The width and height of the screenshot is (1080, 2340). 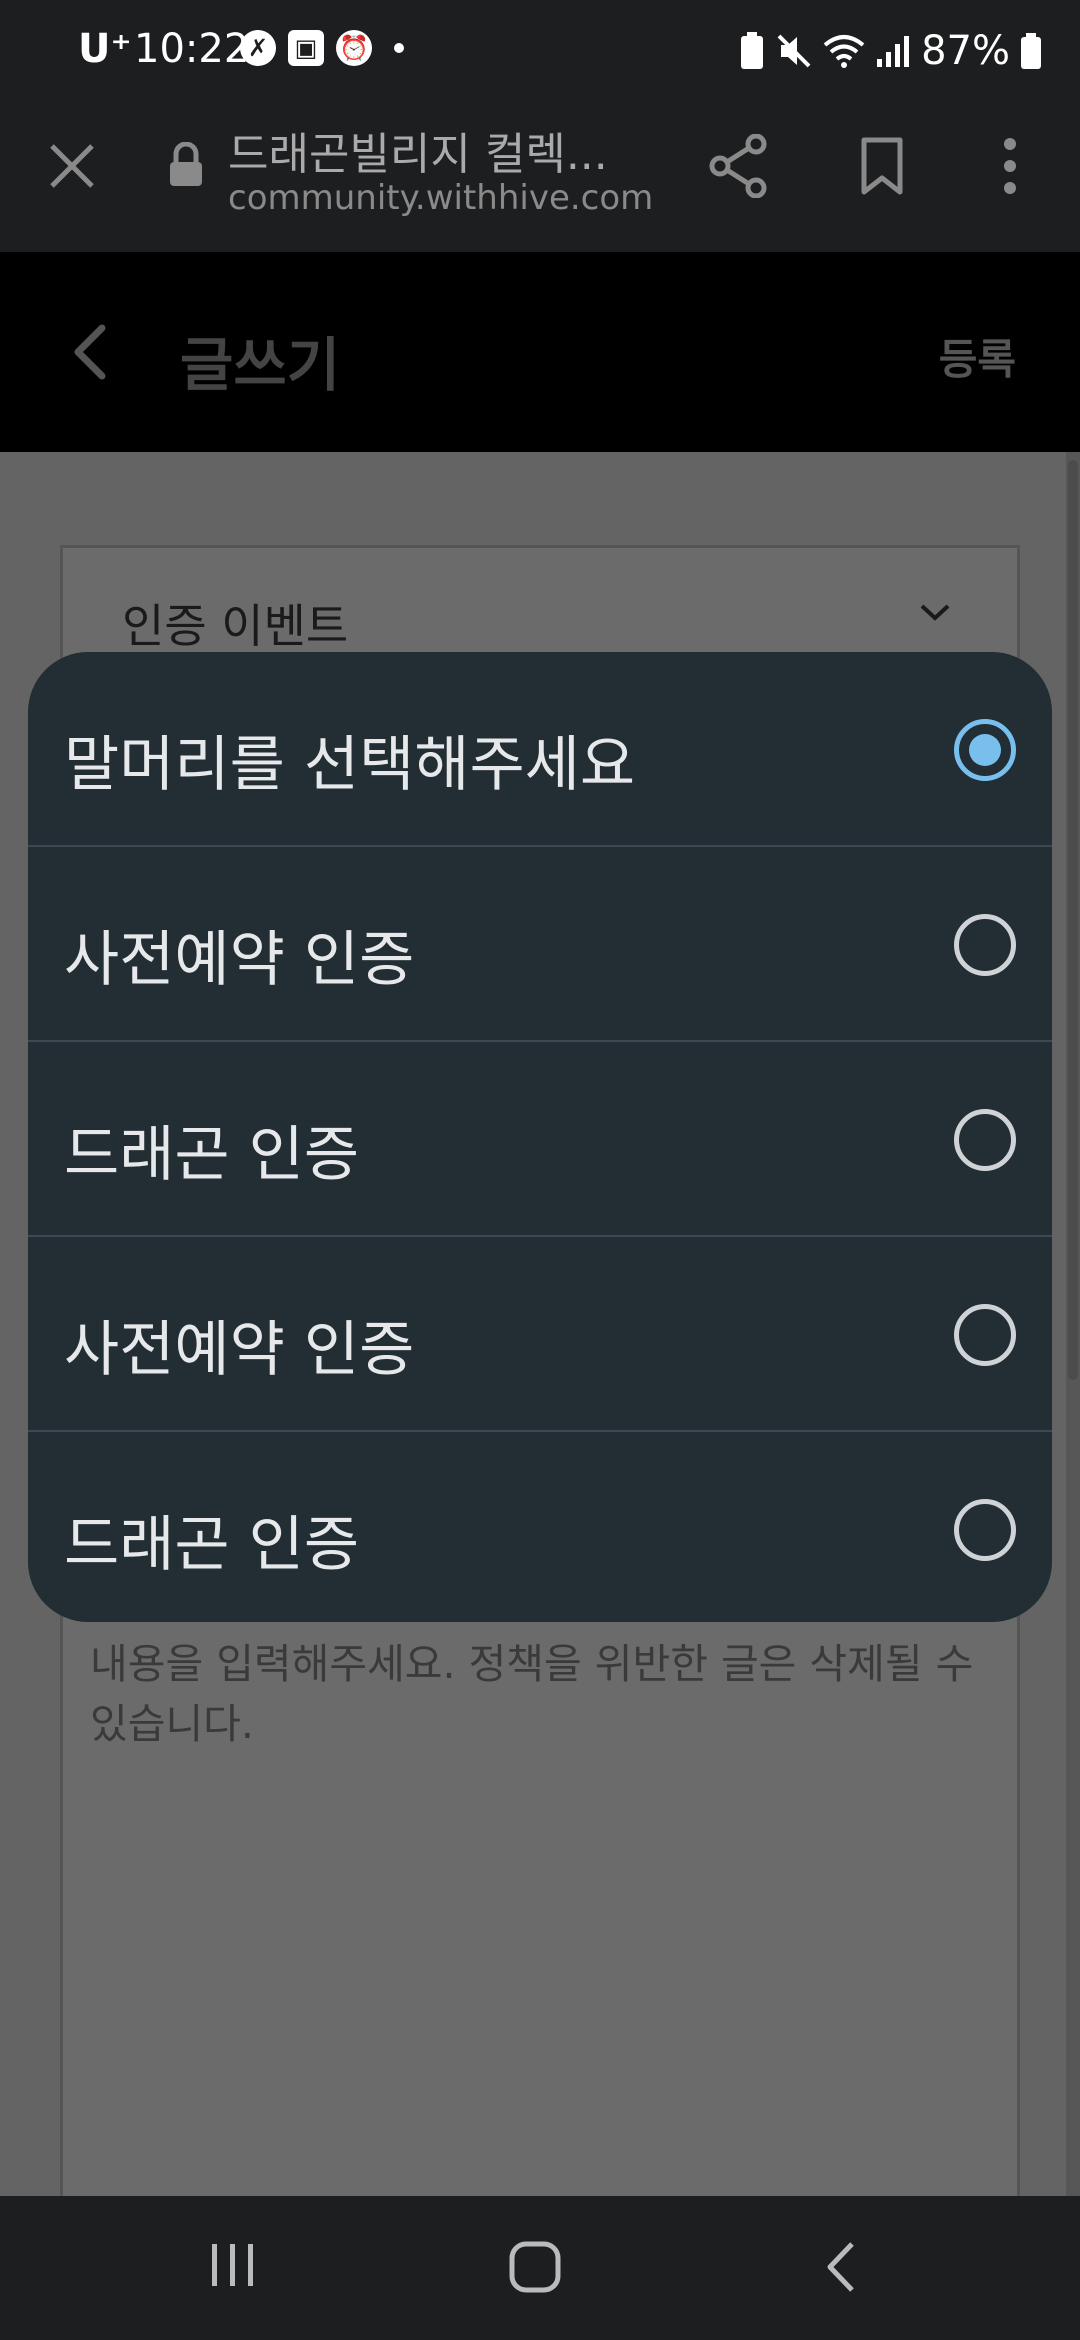 I want to click on url-text: community.withhive.com, so click(x=440, y=198).